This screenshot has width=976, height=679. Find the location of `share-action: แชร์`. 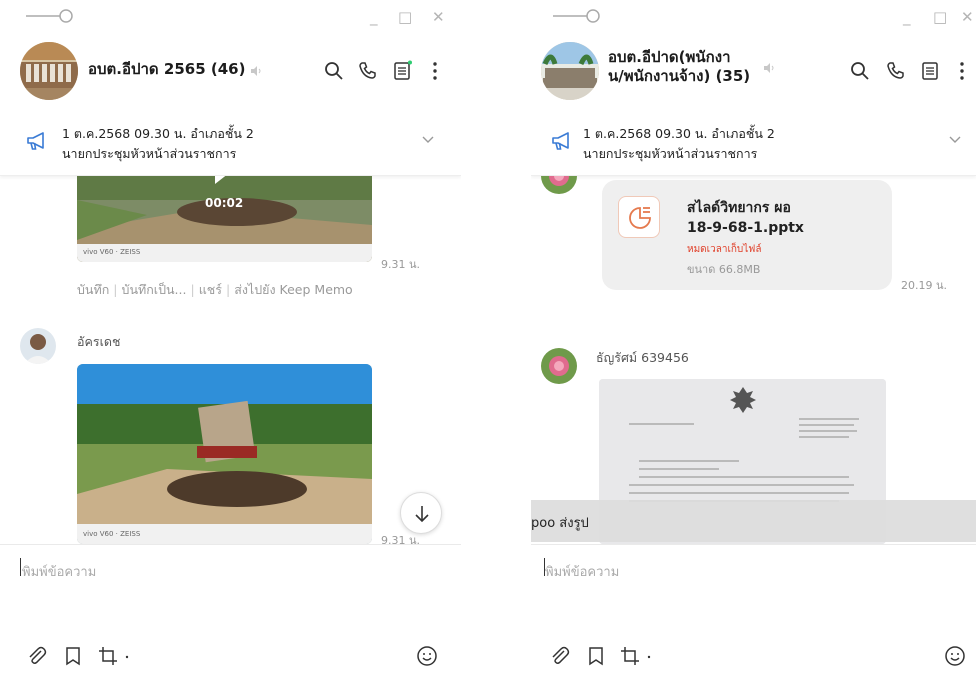

share-action: แชร์ is located at coordinates (210, 289).